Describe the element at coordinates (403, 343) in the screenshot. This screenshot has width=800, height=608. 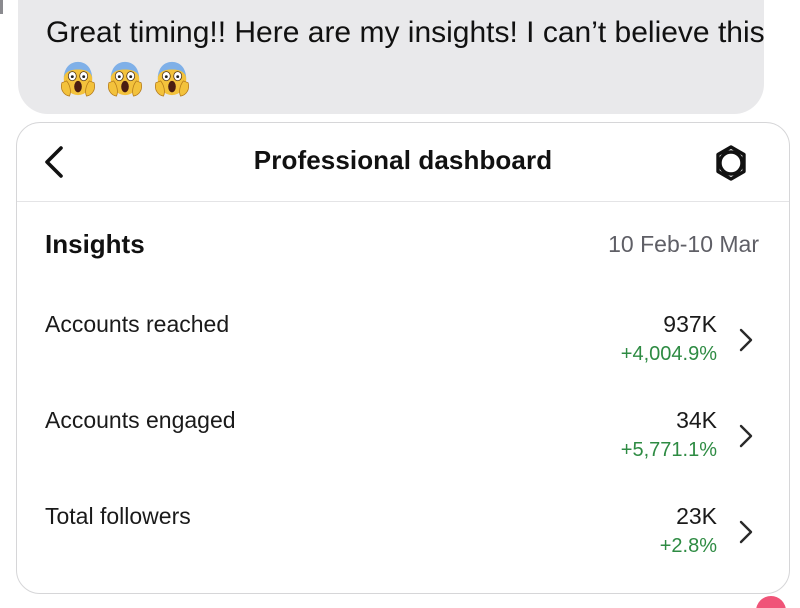
I see `metric-row-accounts-reached: Accounts reached 937K +4,004.9%` at that location.